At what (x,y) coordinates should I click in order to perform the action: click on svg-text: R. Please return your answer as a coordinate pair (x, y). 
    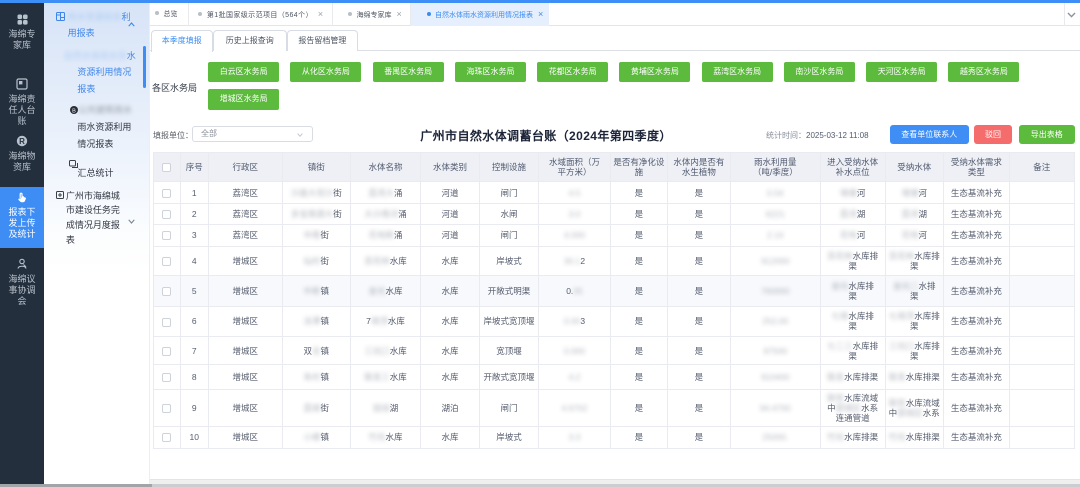
    Looking at the image, I should click on (22, 141).